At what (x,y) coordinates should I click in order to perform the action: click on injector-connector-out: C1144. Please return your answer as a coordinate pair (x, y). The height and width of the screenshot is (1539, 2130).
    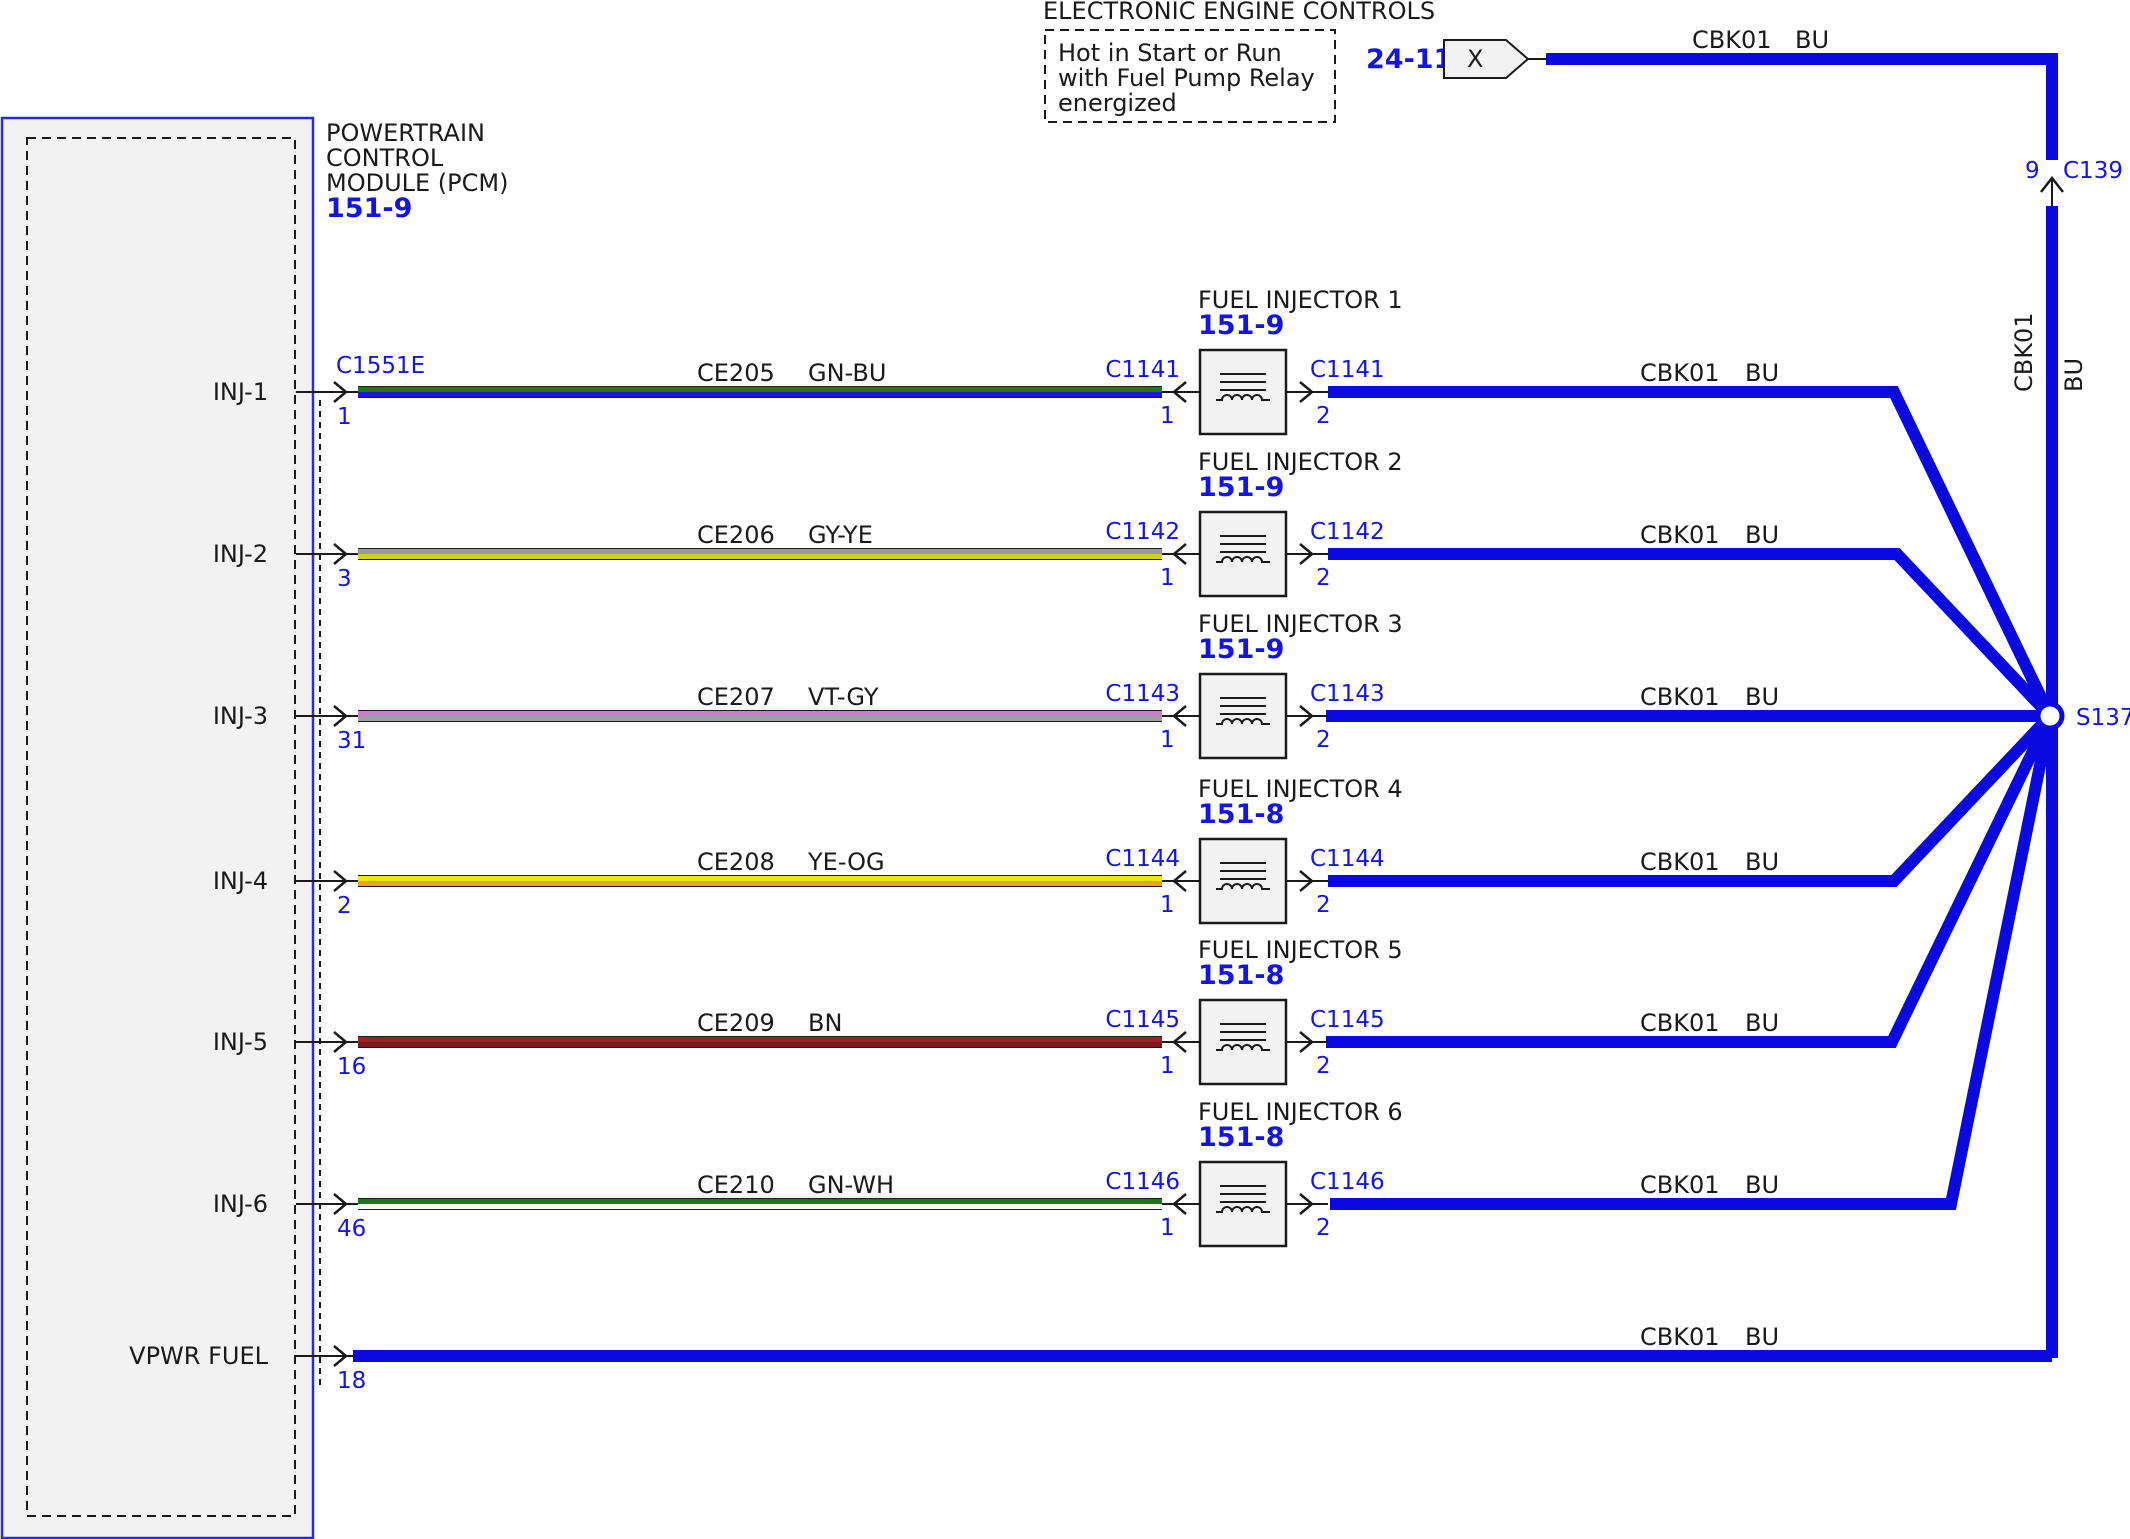
    Looking at the image, I should click on (1347, 859).